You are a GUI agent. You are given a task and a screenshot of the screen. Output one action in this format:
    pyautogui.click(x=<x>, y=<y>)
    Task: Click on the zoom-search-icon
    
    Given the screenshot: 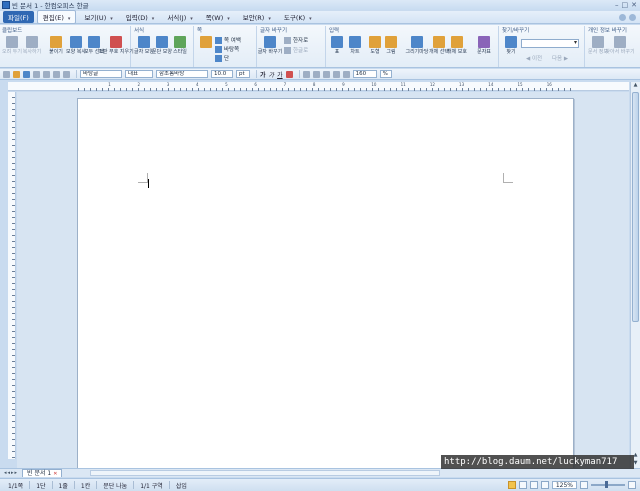 What is the action you would take?
    pyautogui.click(x=544, y=485)
    